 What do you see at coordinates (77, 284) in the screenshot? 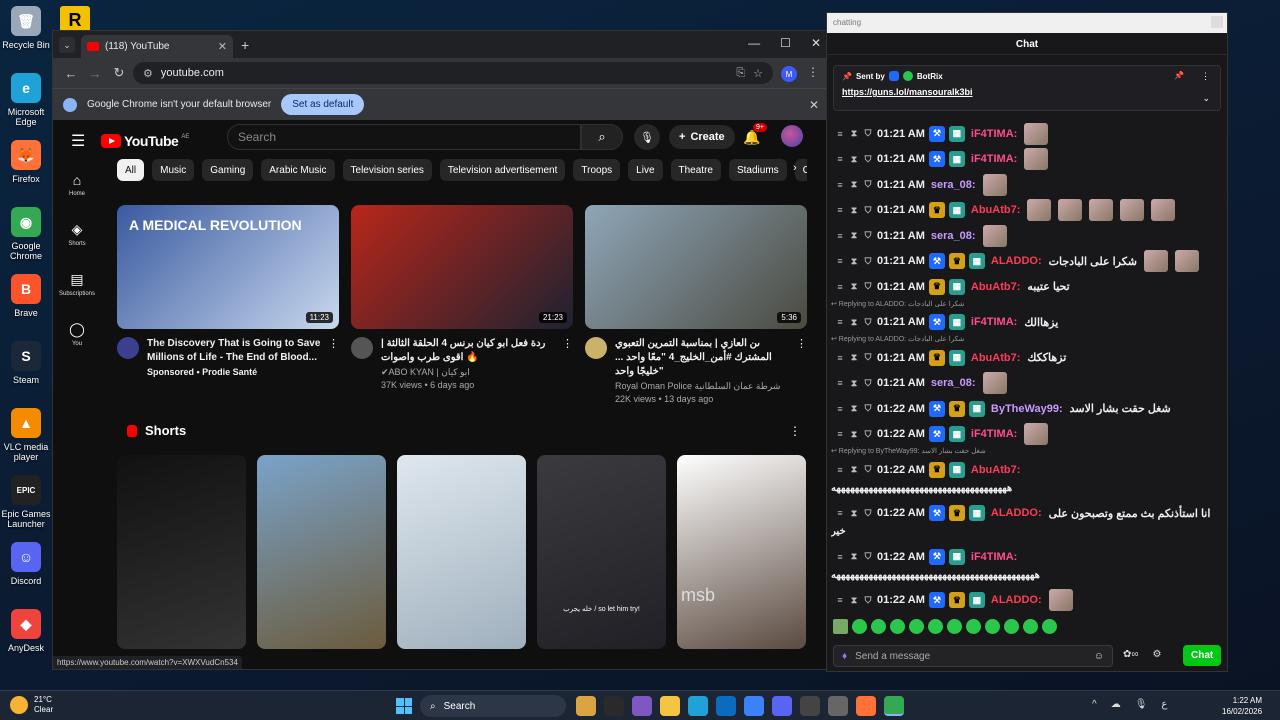
I see `nav-item-subscriptions: ▤ Subscriptions` at bounding box center [77, 284].